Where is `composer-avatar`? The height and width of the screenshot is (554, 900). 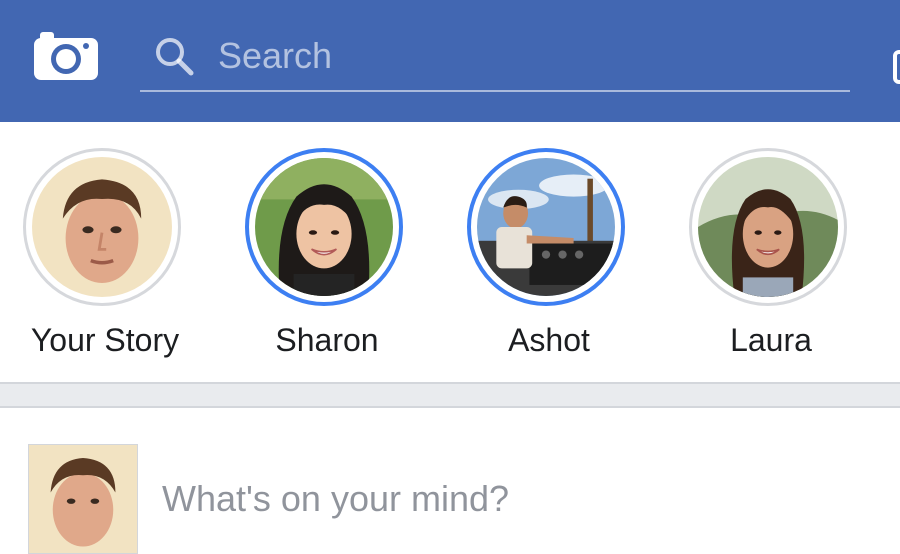
composer-avatar is located at coordinates (83, 499).